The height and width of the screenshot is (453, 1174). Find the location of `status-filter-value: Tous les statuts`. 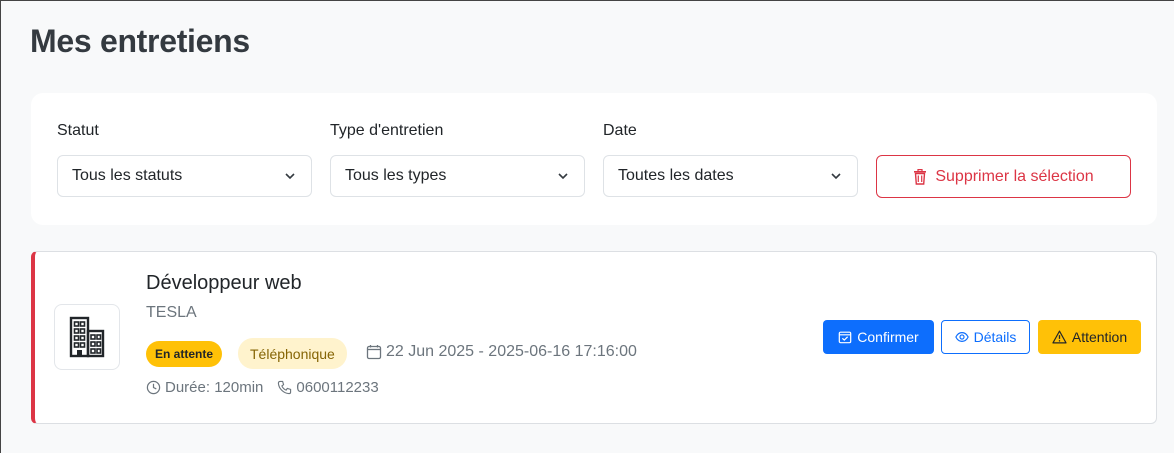

status-filter-value: Tous les statuts is located at coordinates (127, 175).